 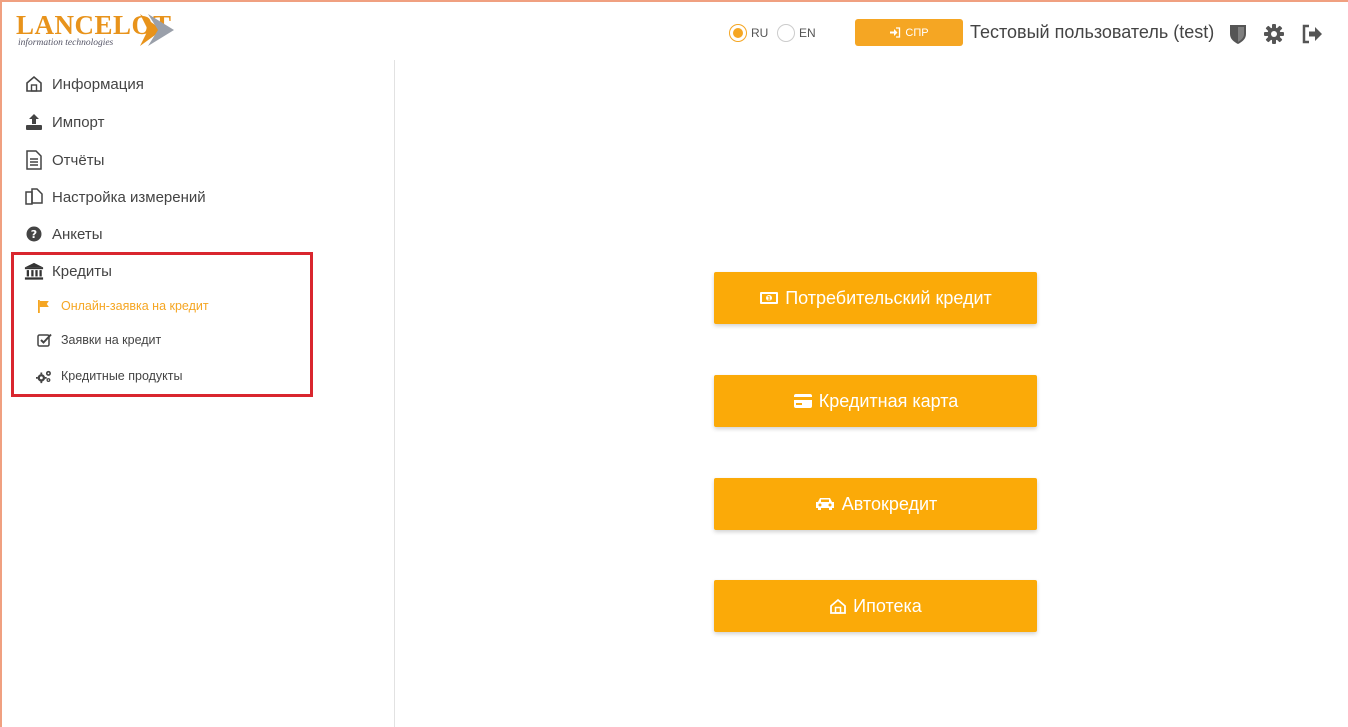 I want to click on sidebar-item-label: Информация, so click(x=98, y=84).